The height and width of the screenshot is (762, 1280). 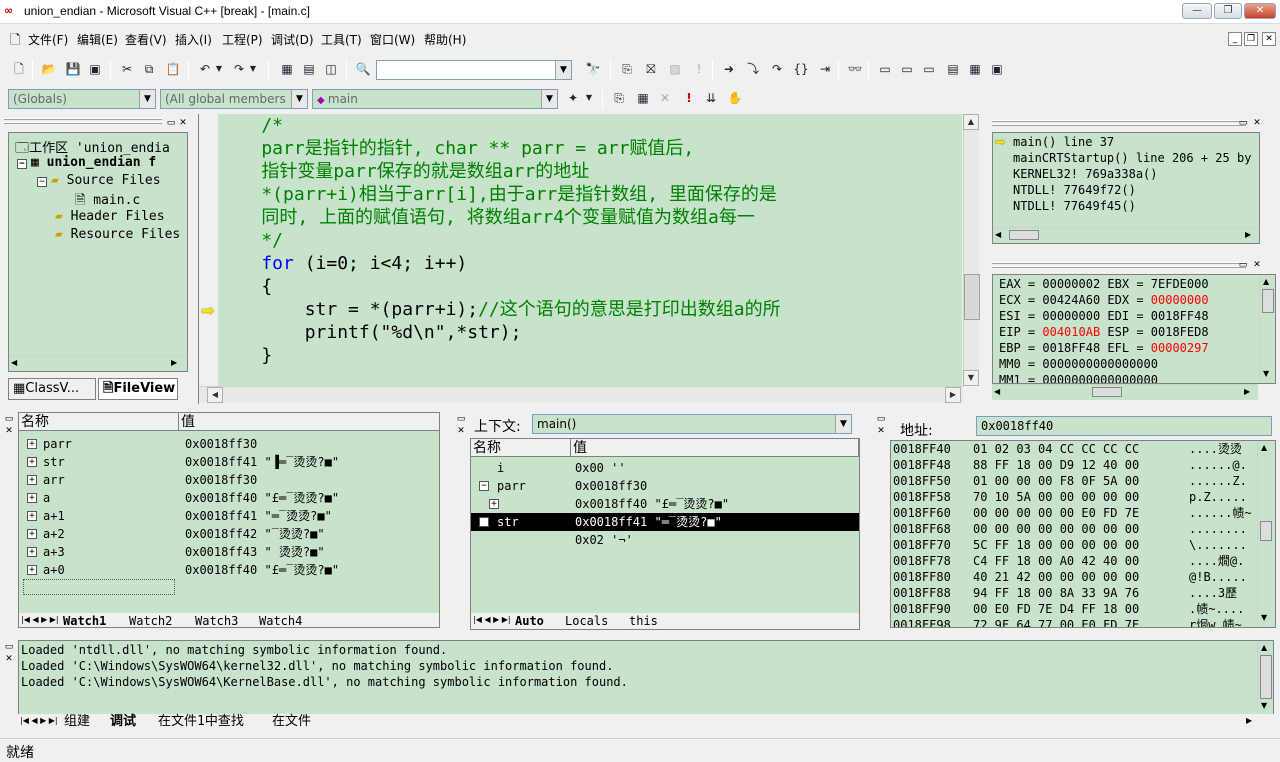 I want to click on output-vscroll: ▲ ▼, so click(x=1265, y=678).